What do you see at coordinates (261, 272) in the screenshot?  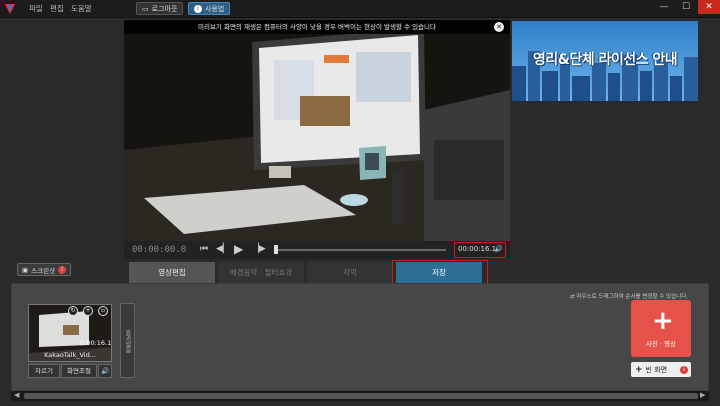 I see `tab-bgm-filter: 배경음악 · 필터효과` at bounding box center [261, 272].